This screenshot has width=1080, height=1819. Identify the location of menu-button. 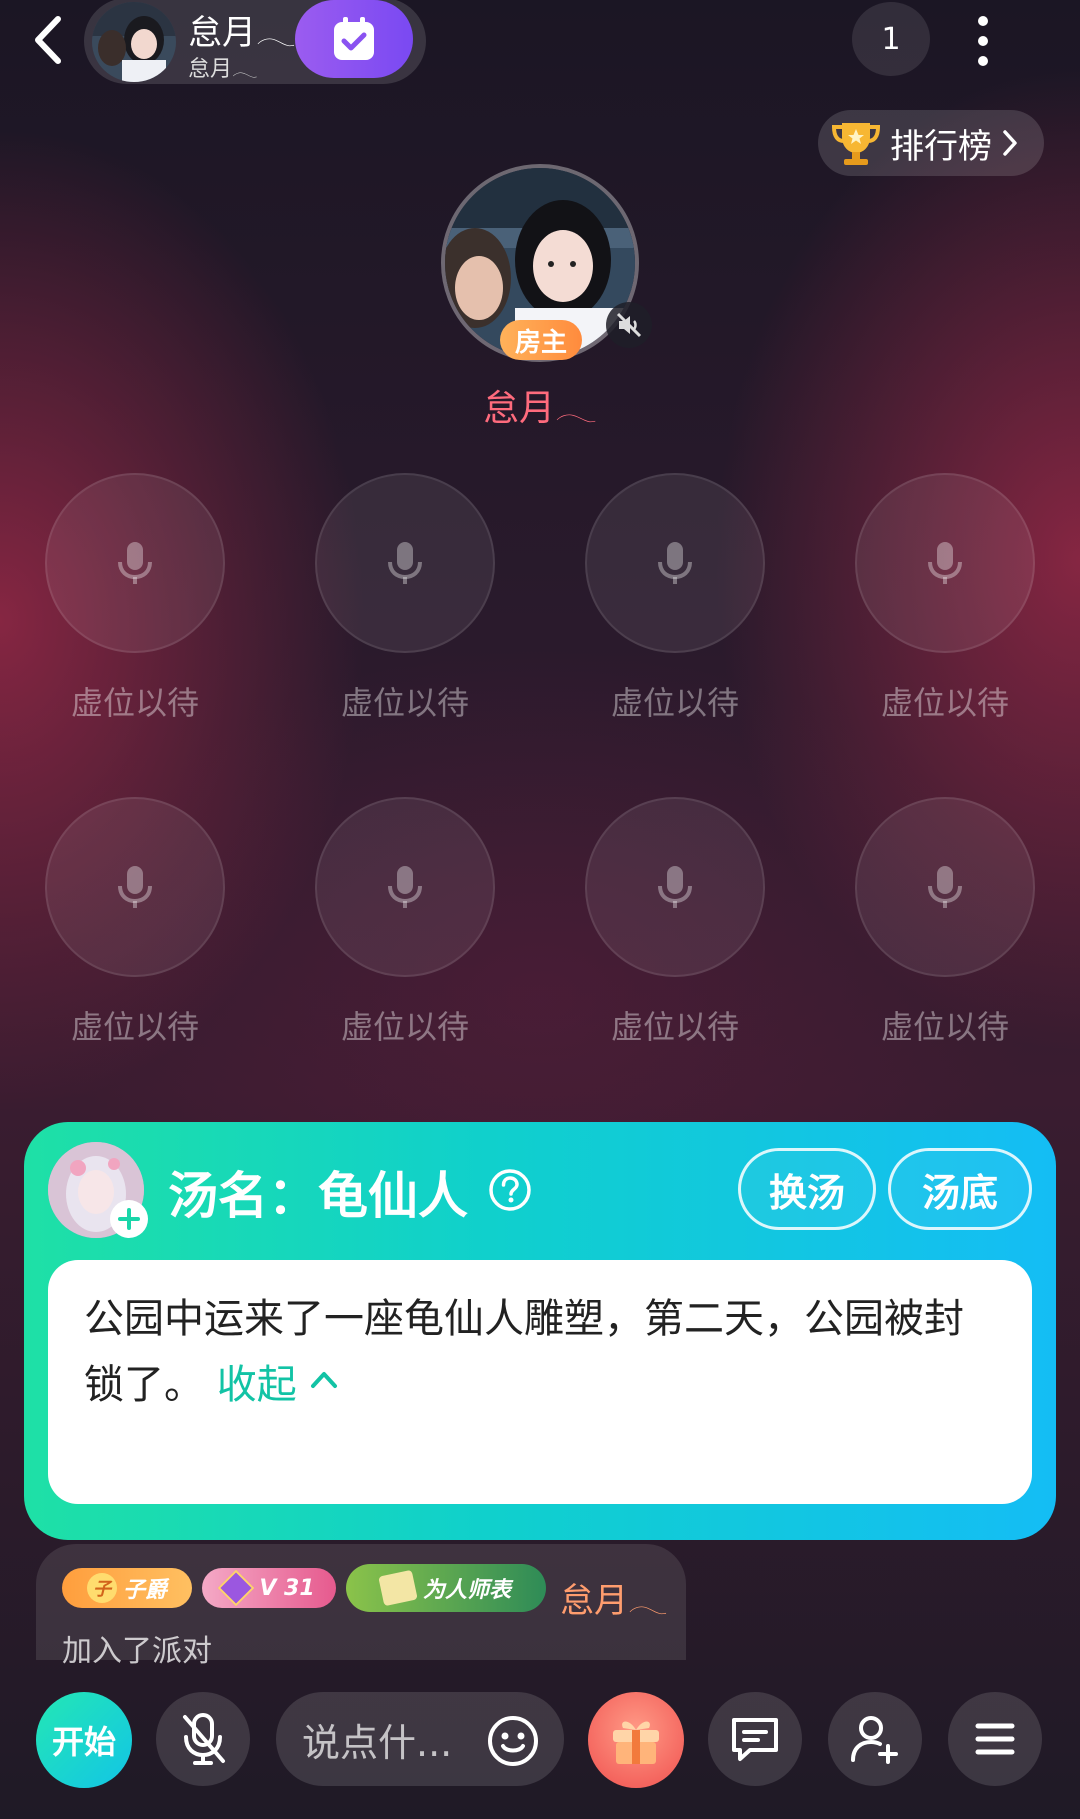
(995, 1739).